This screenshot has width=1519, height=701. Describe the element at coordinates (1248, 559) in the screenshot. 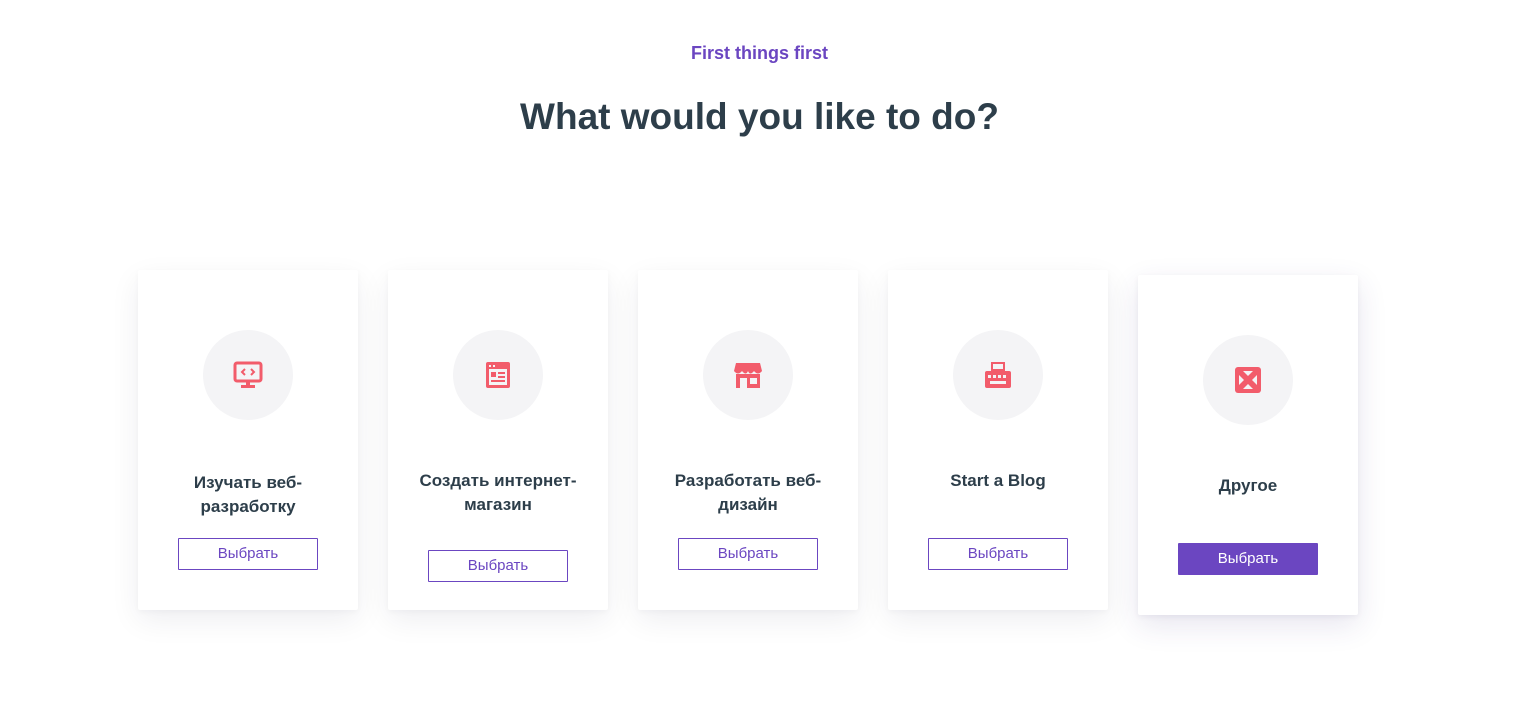

I see `select-button-selected: Выбрать` at that location.